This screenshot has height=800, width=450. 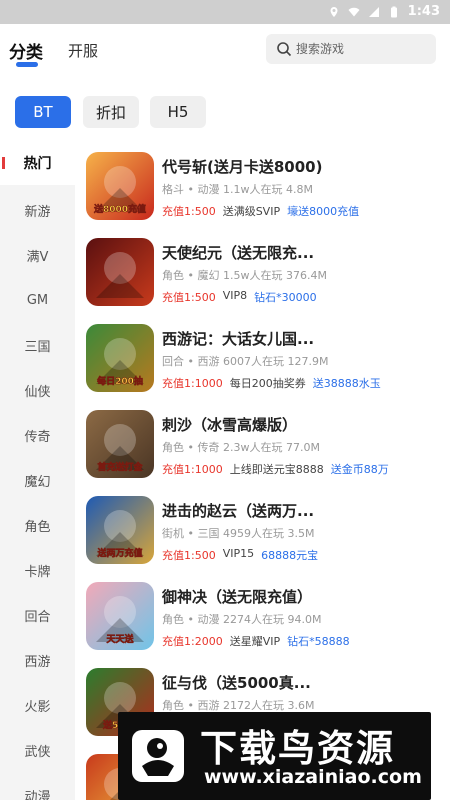 What do you see at coordinates (241, 447) in the screenshot?
I see `game-meta: 角色 • 传奇 2.3w人在玩 77.0M` at bounding box center [241, 447].